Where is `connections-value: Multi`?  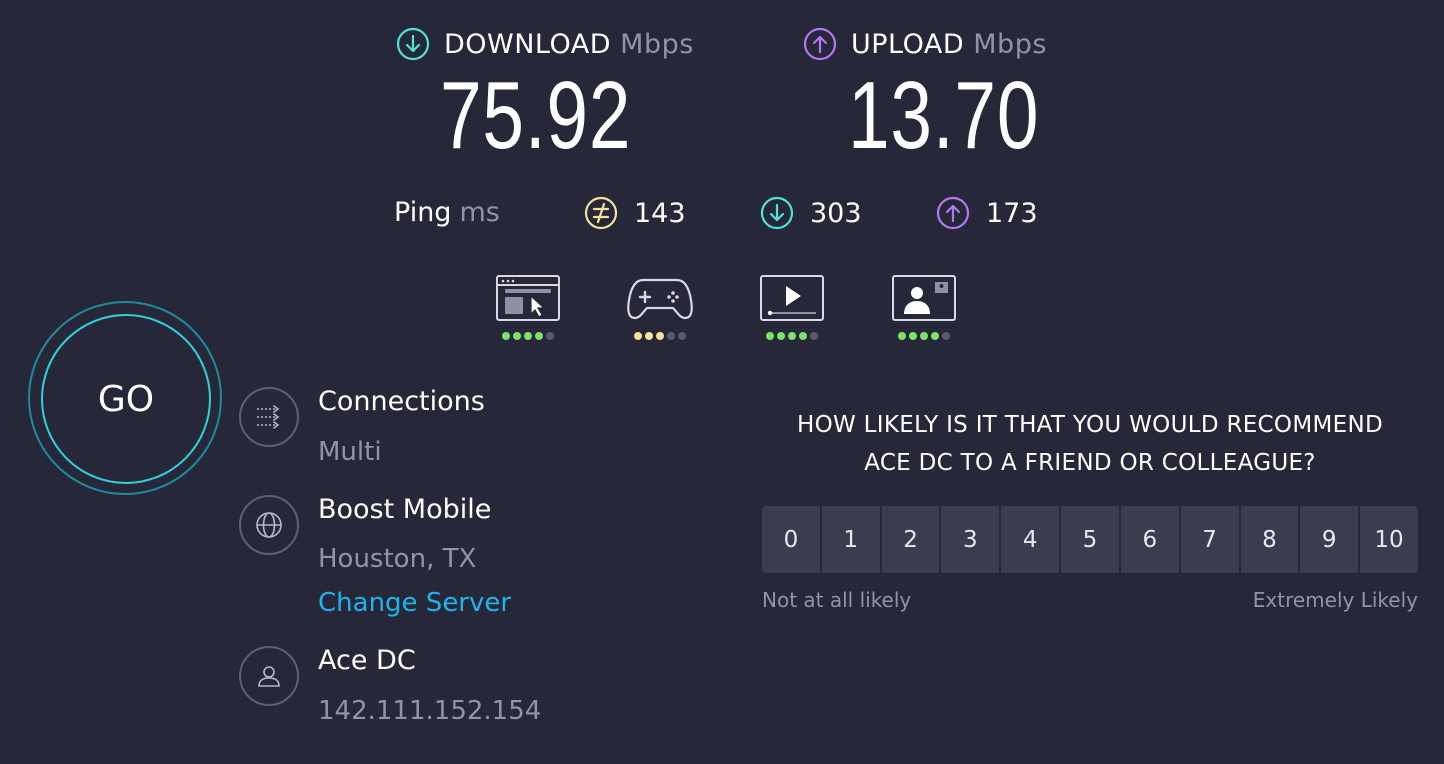 connections-value: Multi is located at coordinates (350, 452).